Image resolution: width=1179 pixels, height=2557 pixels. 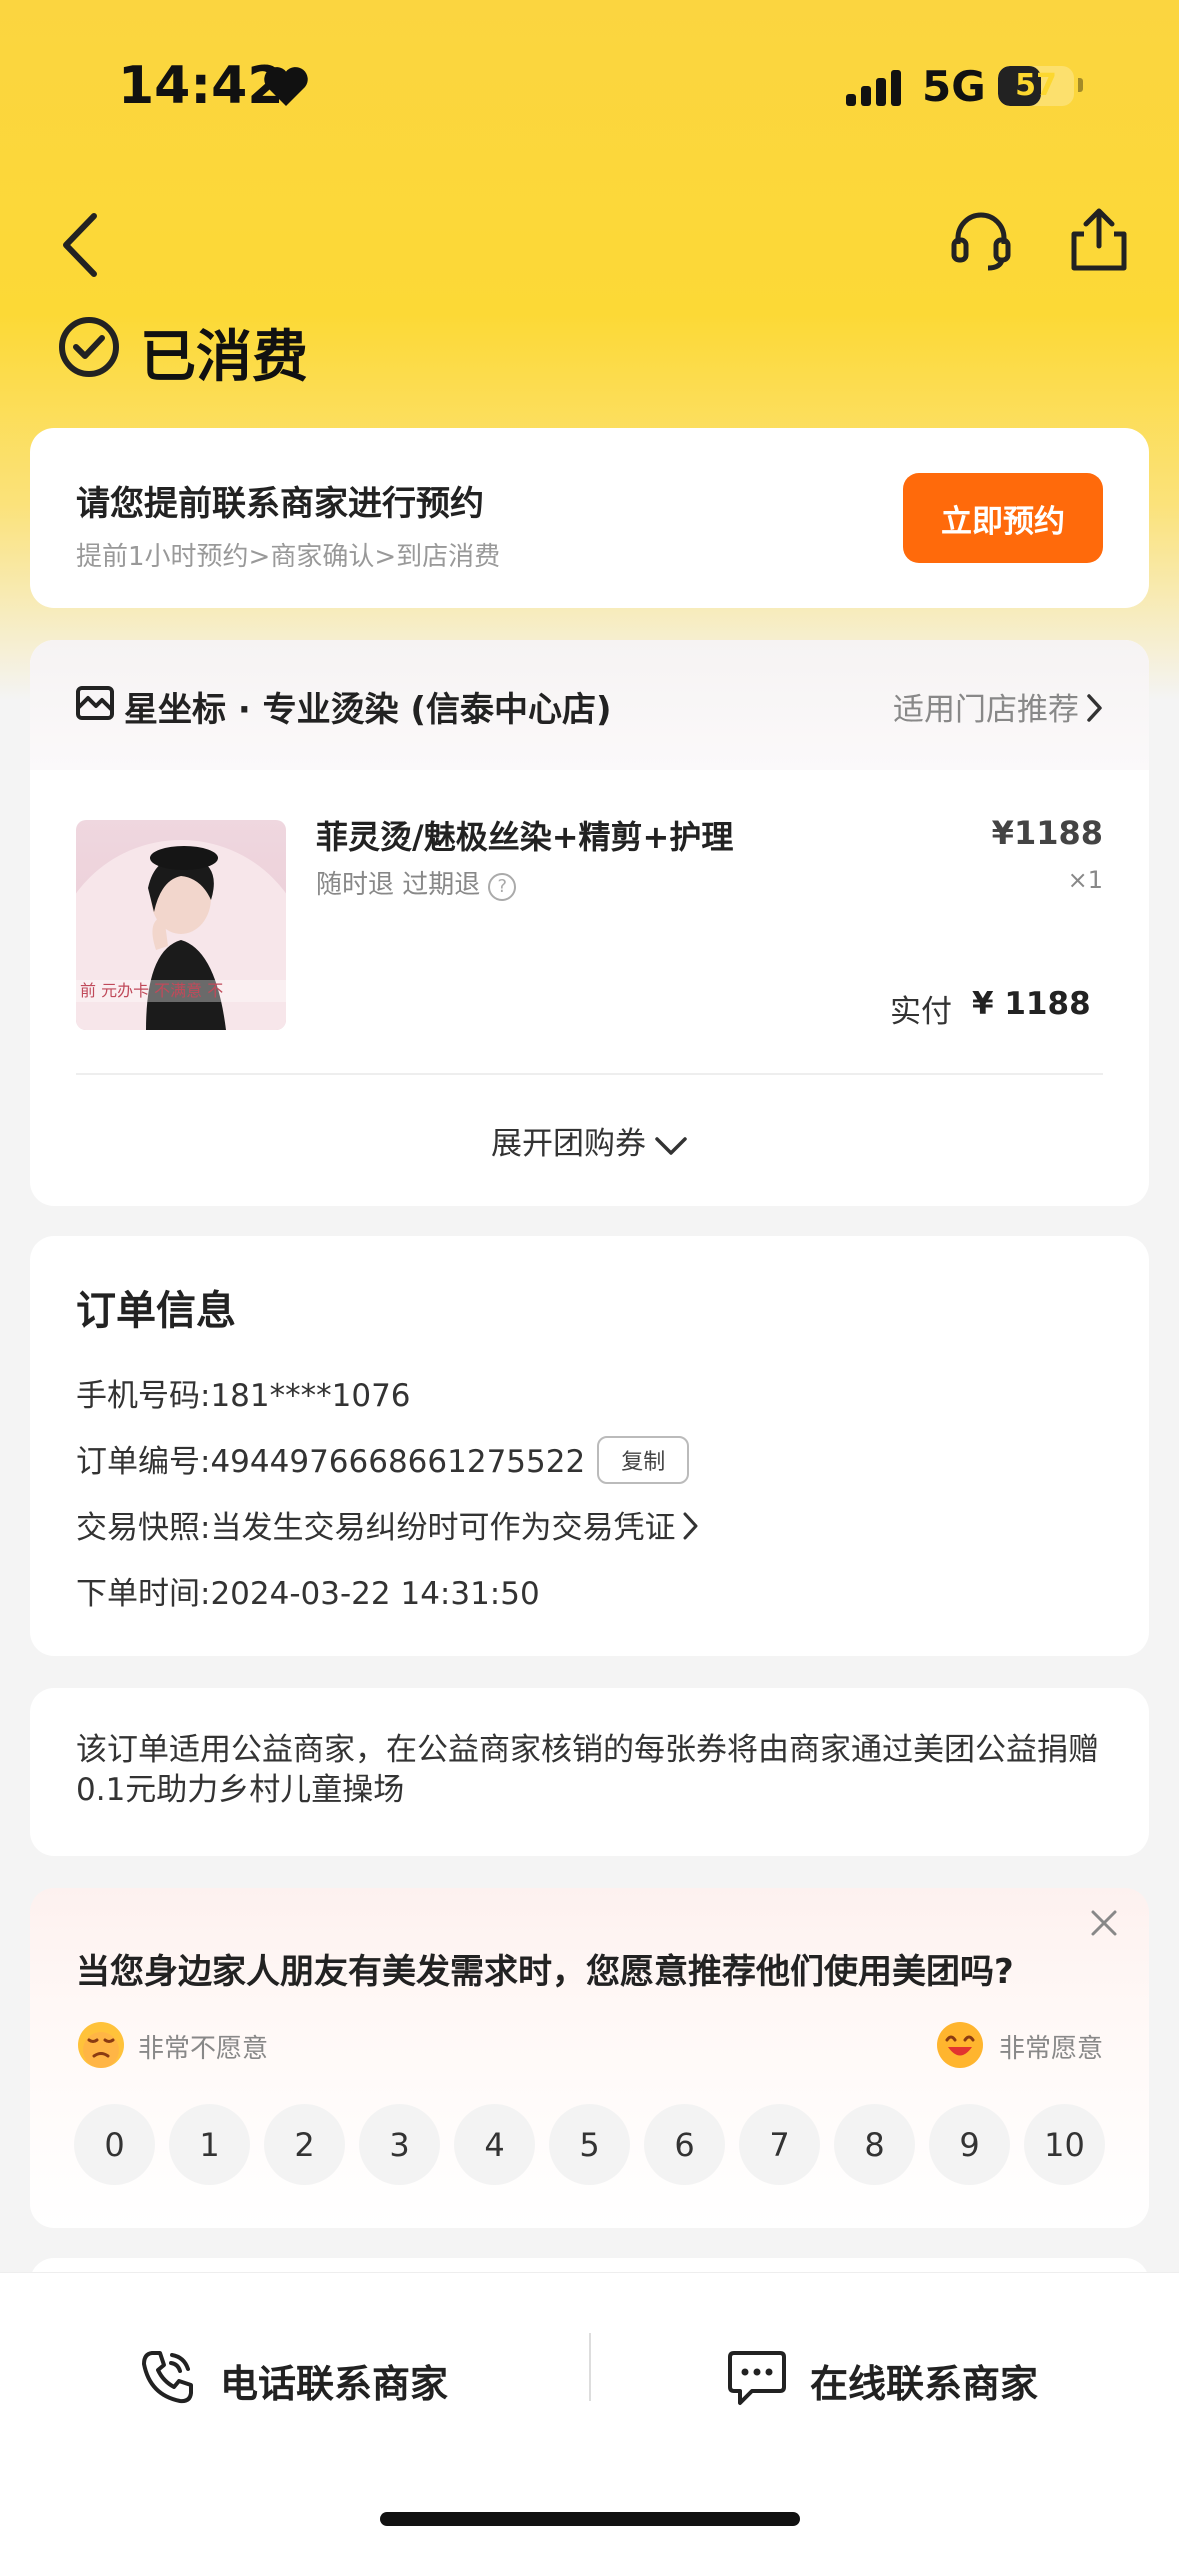 What do you see at coordinates (443, 1528) in the screenshot?
I see `snapshot-value: 当发生交易纠纷时可作为交易凭证` at bounding box center [443, 1528].